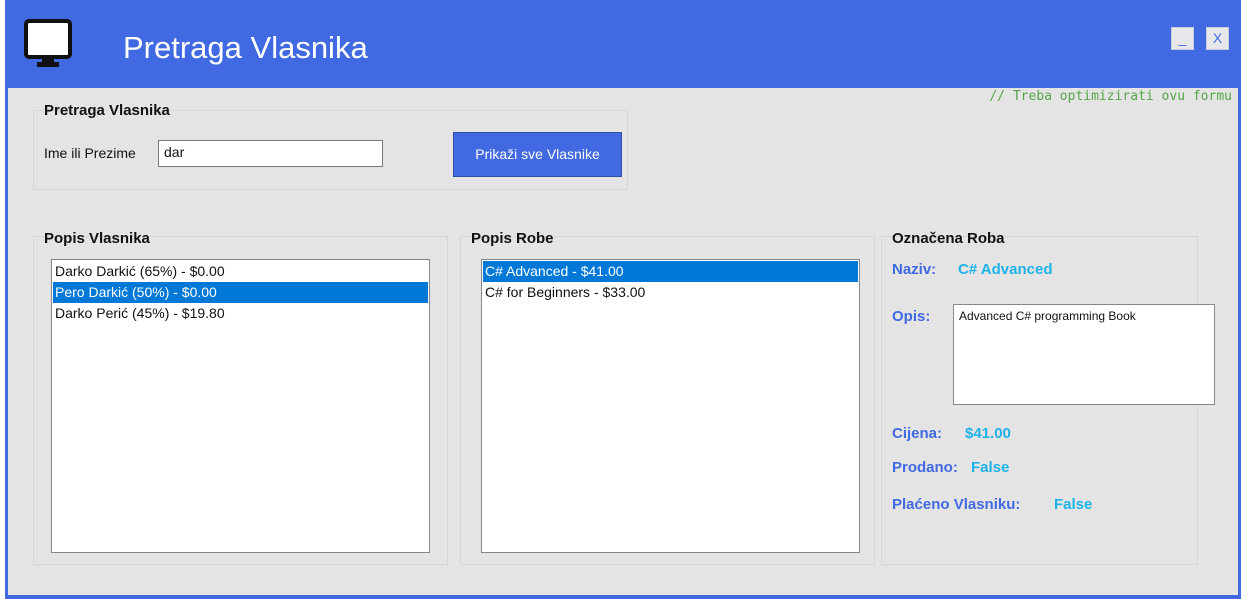  I want to click on owners-list-title: Popis Vlasnika, so click(97, 238).